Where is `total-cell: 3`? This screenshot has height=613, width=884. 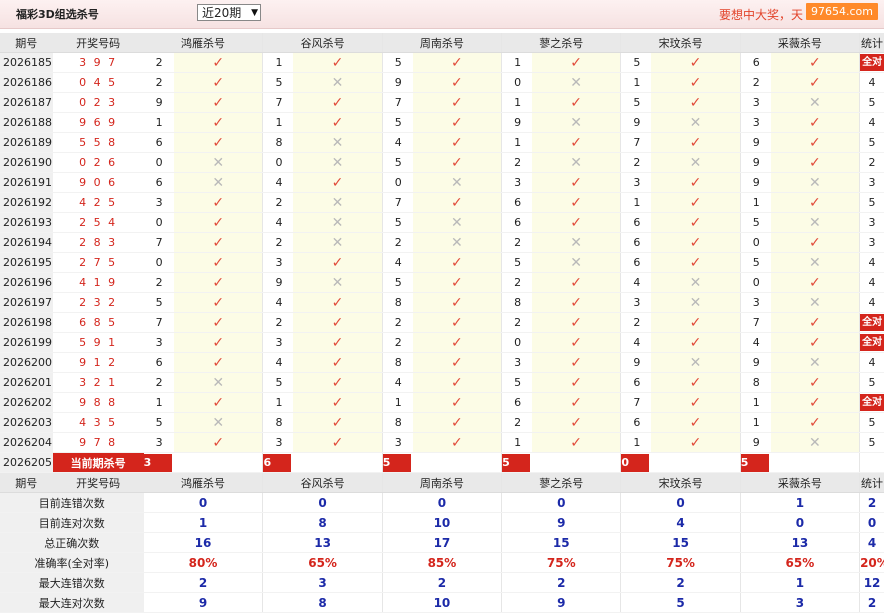 total-cell: 3 is located at coordinates (871, 222).